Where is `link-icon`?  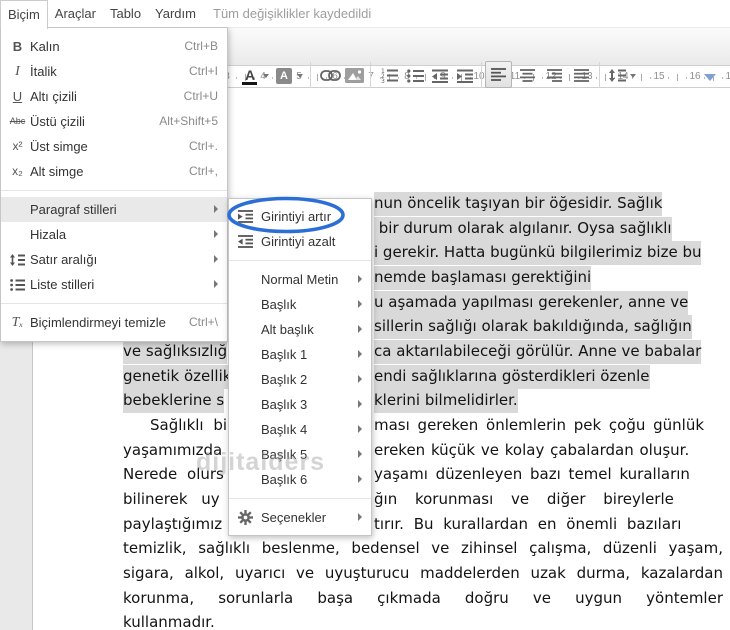 link-icon is located at coordinates (330, 75).